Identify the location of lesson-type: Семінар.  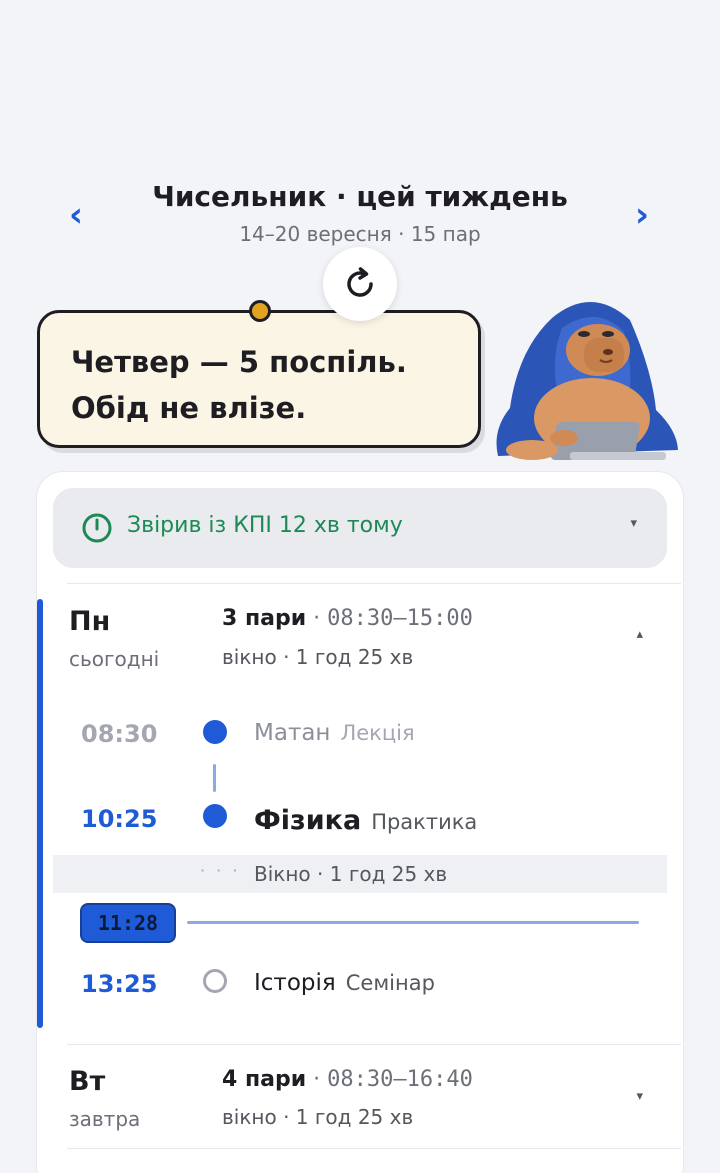
(390, 983).